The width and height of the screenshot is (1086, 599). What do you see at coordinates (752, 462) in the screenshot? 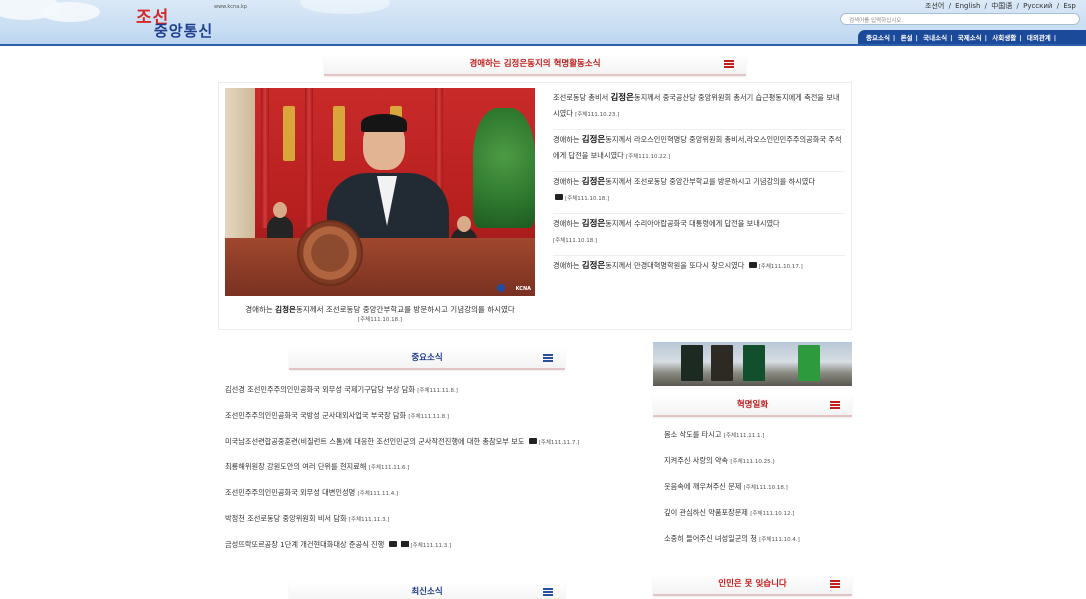
I see `item-date: [주체111.10.25.]` at bounding box center [752, 462].